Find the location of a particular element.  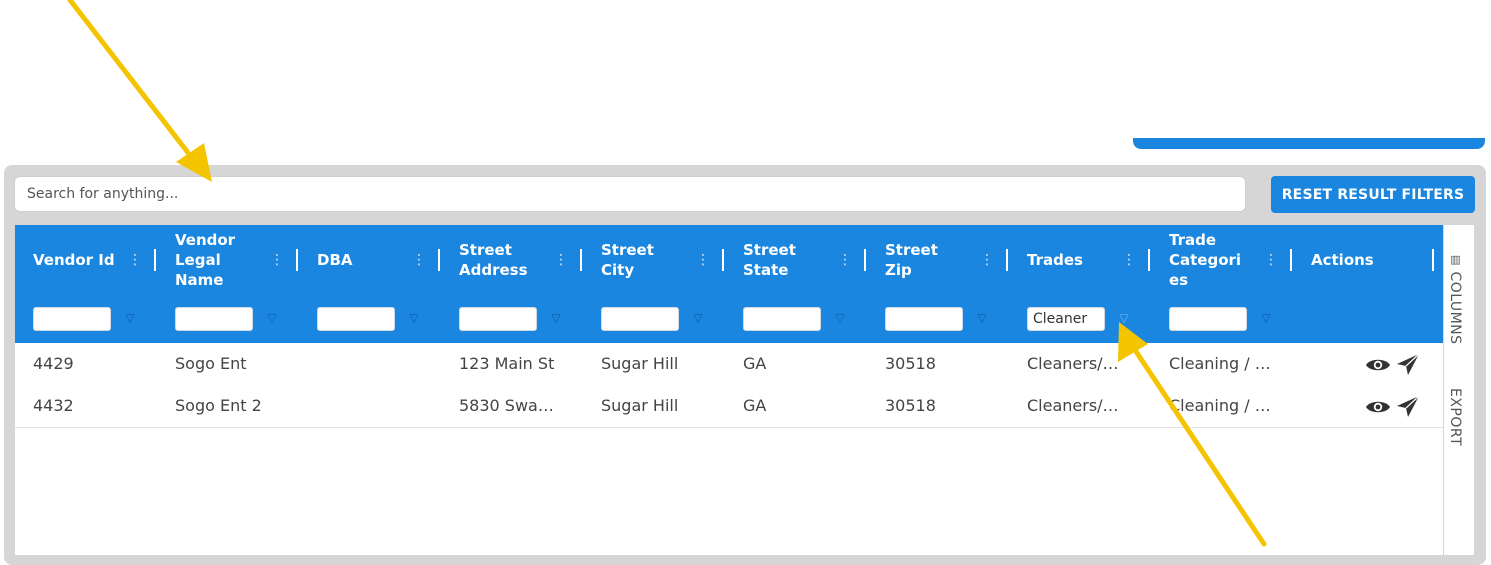

cell-vendor-legal-name: Sogo Ent is located at coordinates (211, 363).